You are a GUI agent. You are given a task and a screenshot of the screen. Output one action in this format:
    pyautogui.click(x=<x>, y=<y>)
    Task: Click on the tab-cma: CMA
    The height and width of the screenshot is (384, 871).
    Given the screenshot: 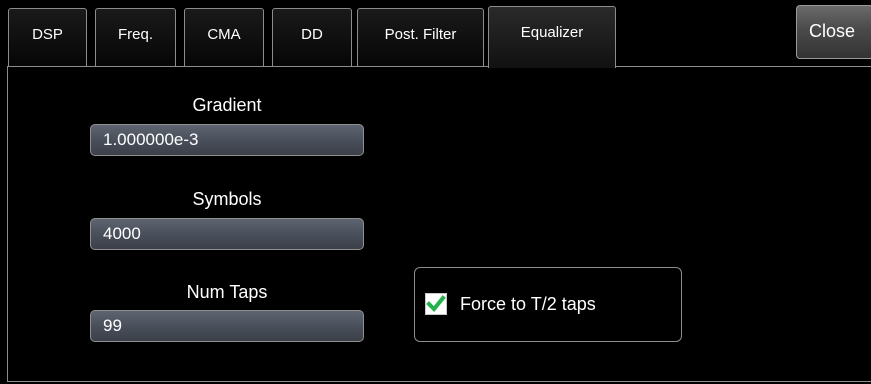 What is the action you would take?
    pyautogui.click(x=224, y=38)
    